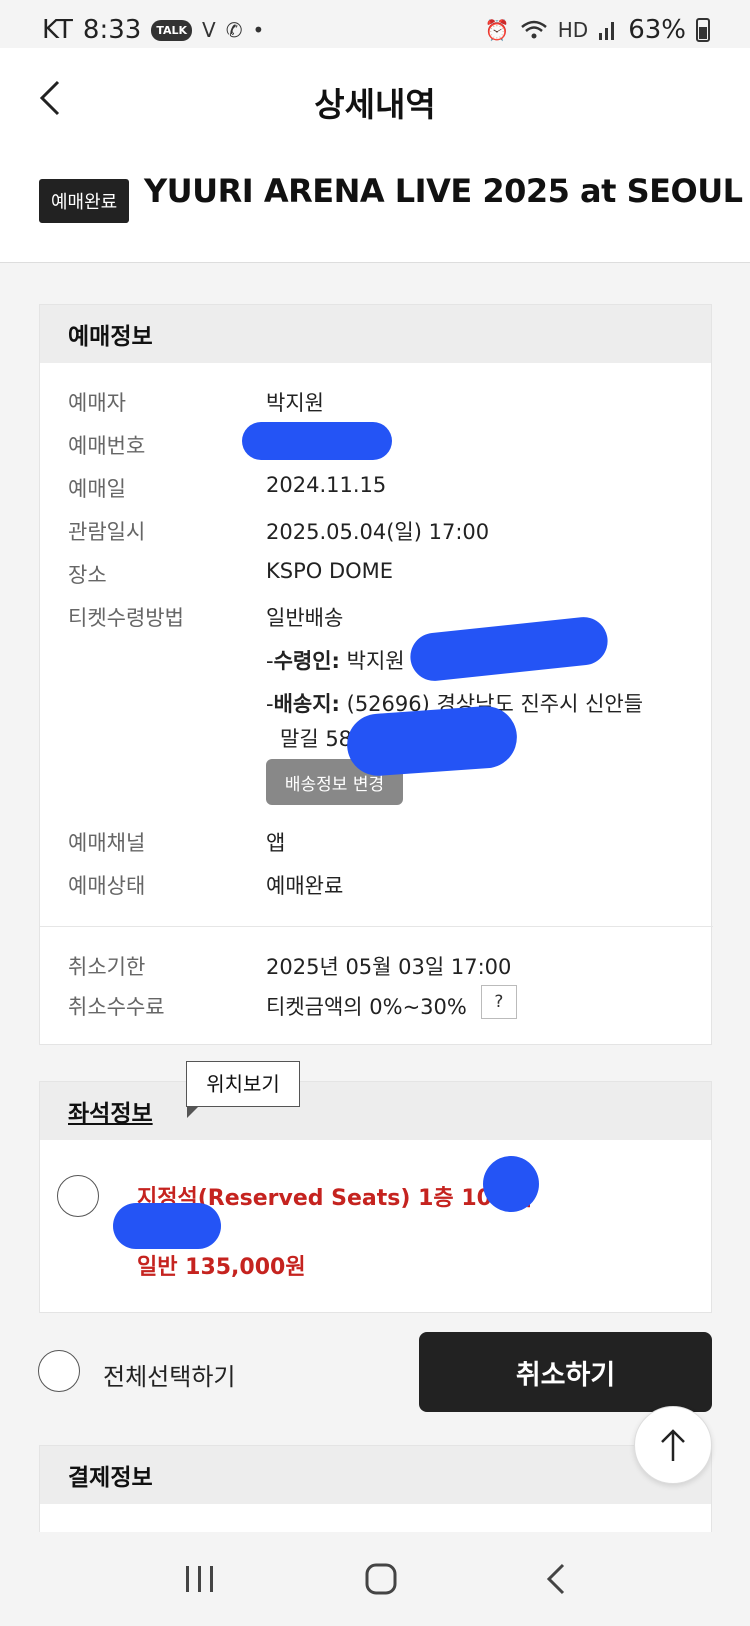 This screenshot has height=1626, width=750. I want to click on info-row-channel: 예매채널 앱, so click(176, 842).